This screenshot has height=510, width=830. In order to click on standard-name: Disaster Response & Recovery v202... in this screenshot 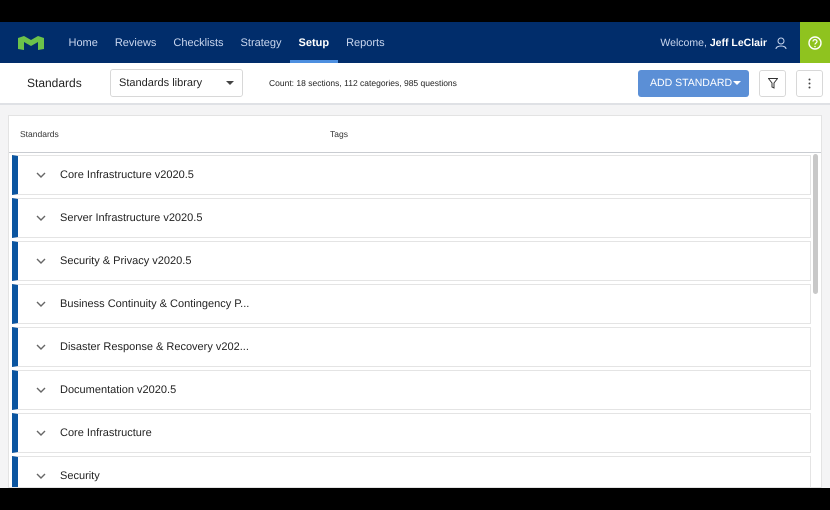, I will do `click(154, 347)`.